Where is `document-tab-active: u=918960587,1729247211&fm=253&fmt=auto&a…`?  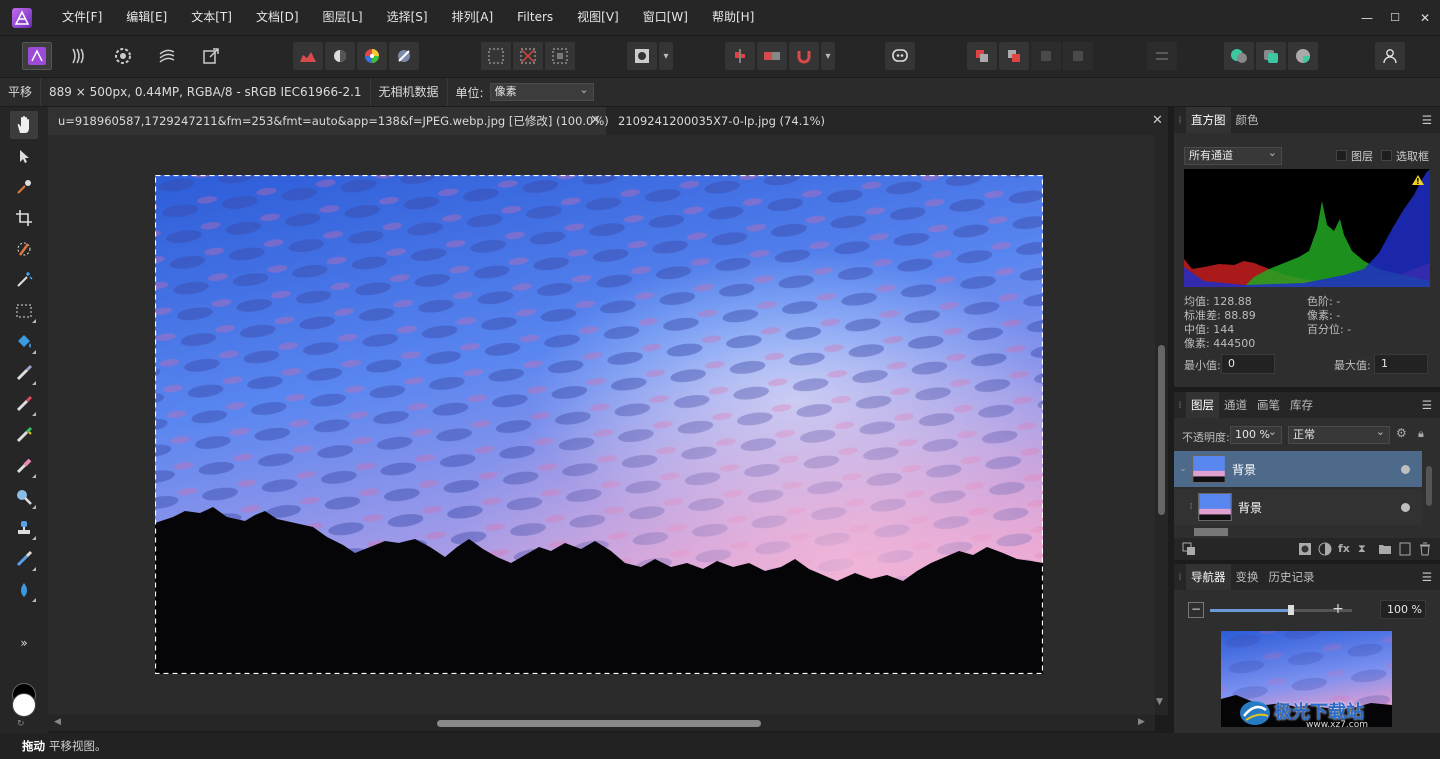 document-tab-active: u=918960587,1729247211&fm=253&fmt=auto&a… is located at coordinates (328, 121).